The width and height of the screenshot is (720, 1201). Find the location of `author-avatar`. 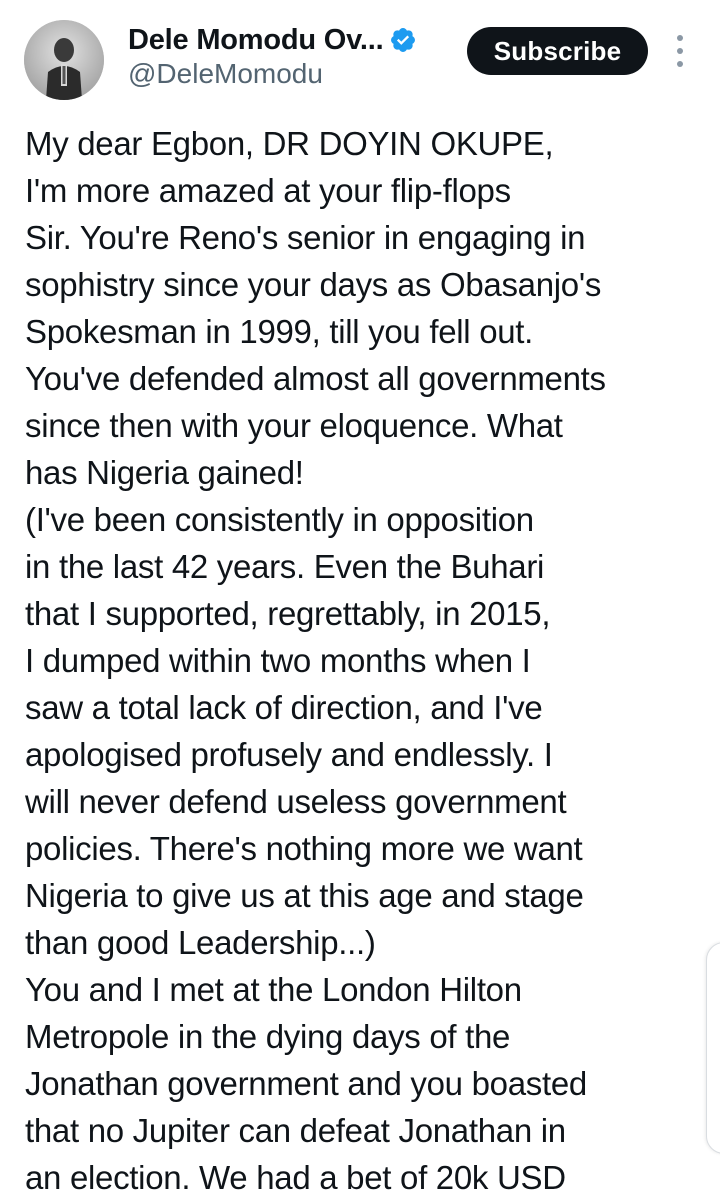

author-avatar is located at coordinates (64, 60).